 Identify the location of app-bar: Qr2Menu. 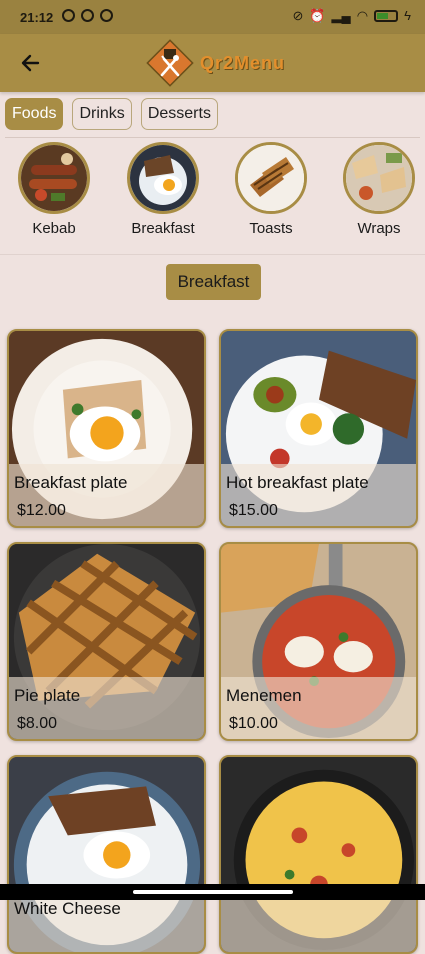
(212, 63).